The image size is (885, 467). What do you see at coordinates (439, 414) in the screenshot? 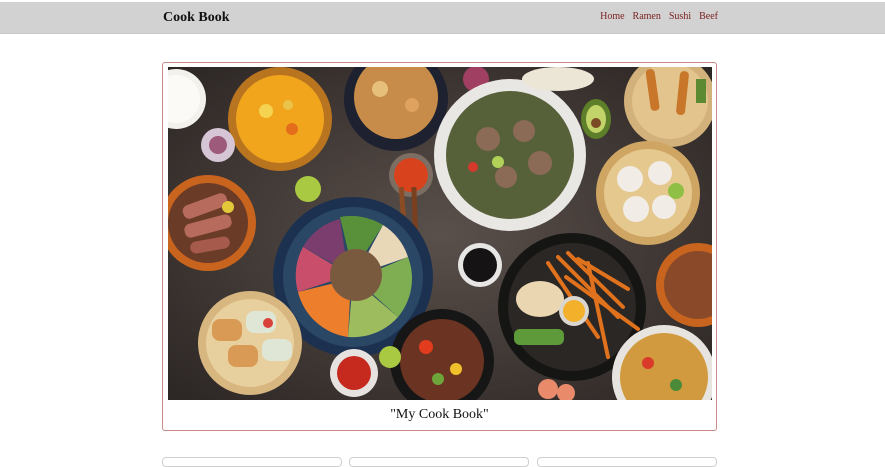
I see `hero-caption: "My Cook Book"` at bounding box center [439, 414].